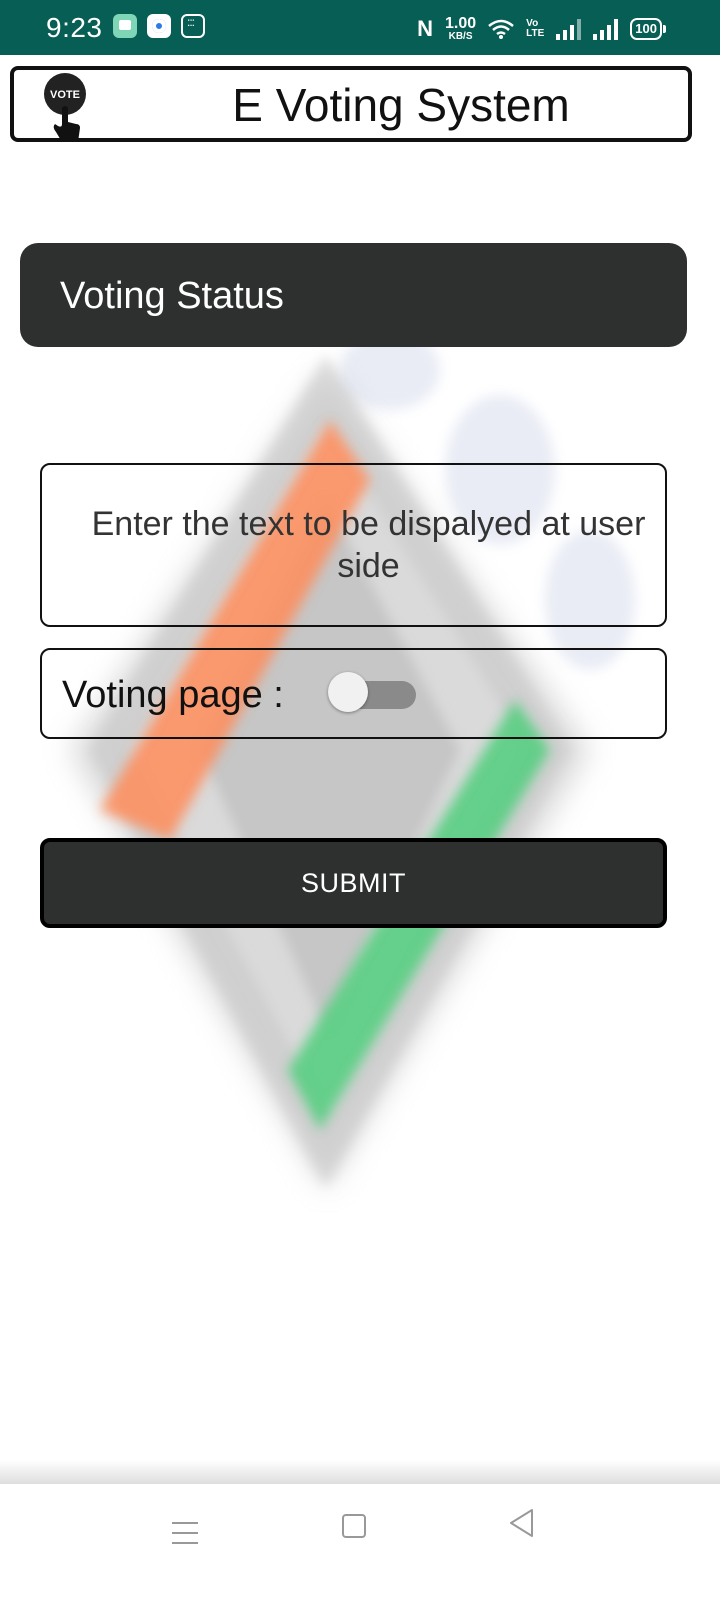  Describe the element at coordinates (354, 1526) in the screenshot. I see `home-icon` at that location.